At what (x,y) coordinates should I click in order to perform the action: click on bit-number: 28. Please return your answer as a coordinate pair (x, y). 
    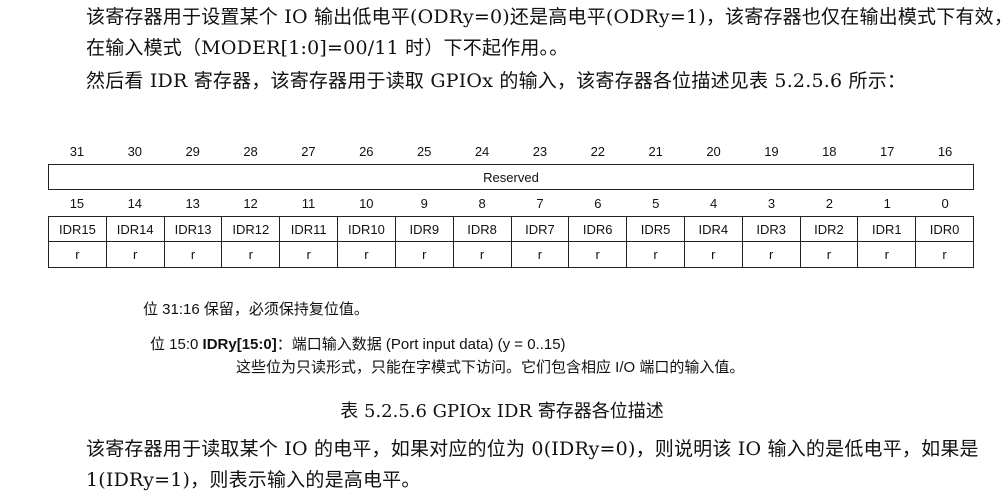
    Looking at the image, I should click on (250, 151).